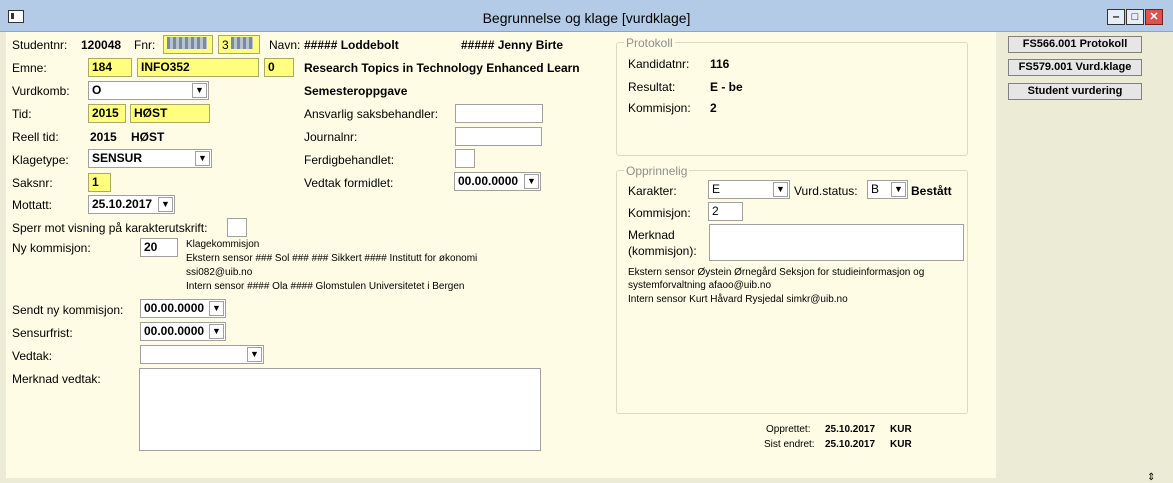  Describe the element at coordinates (145, 45) in the screenshot. I see `fnr-label: Fnr:` at that location.